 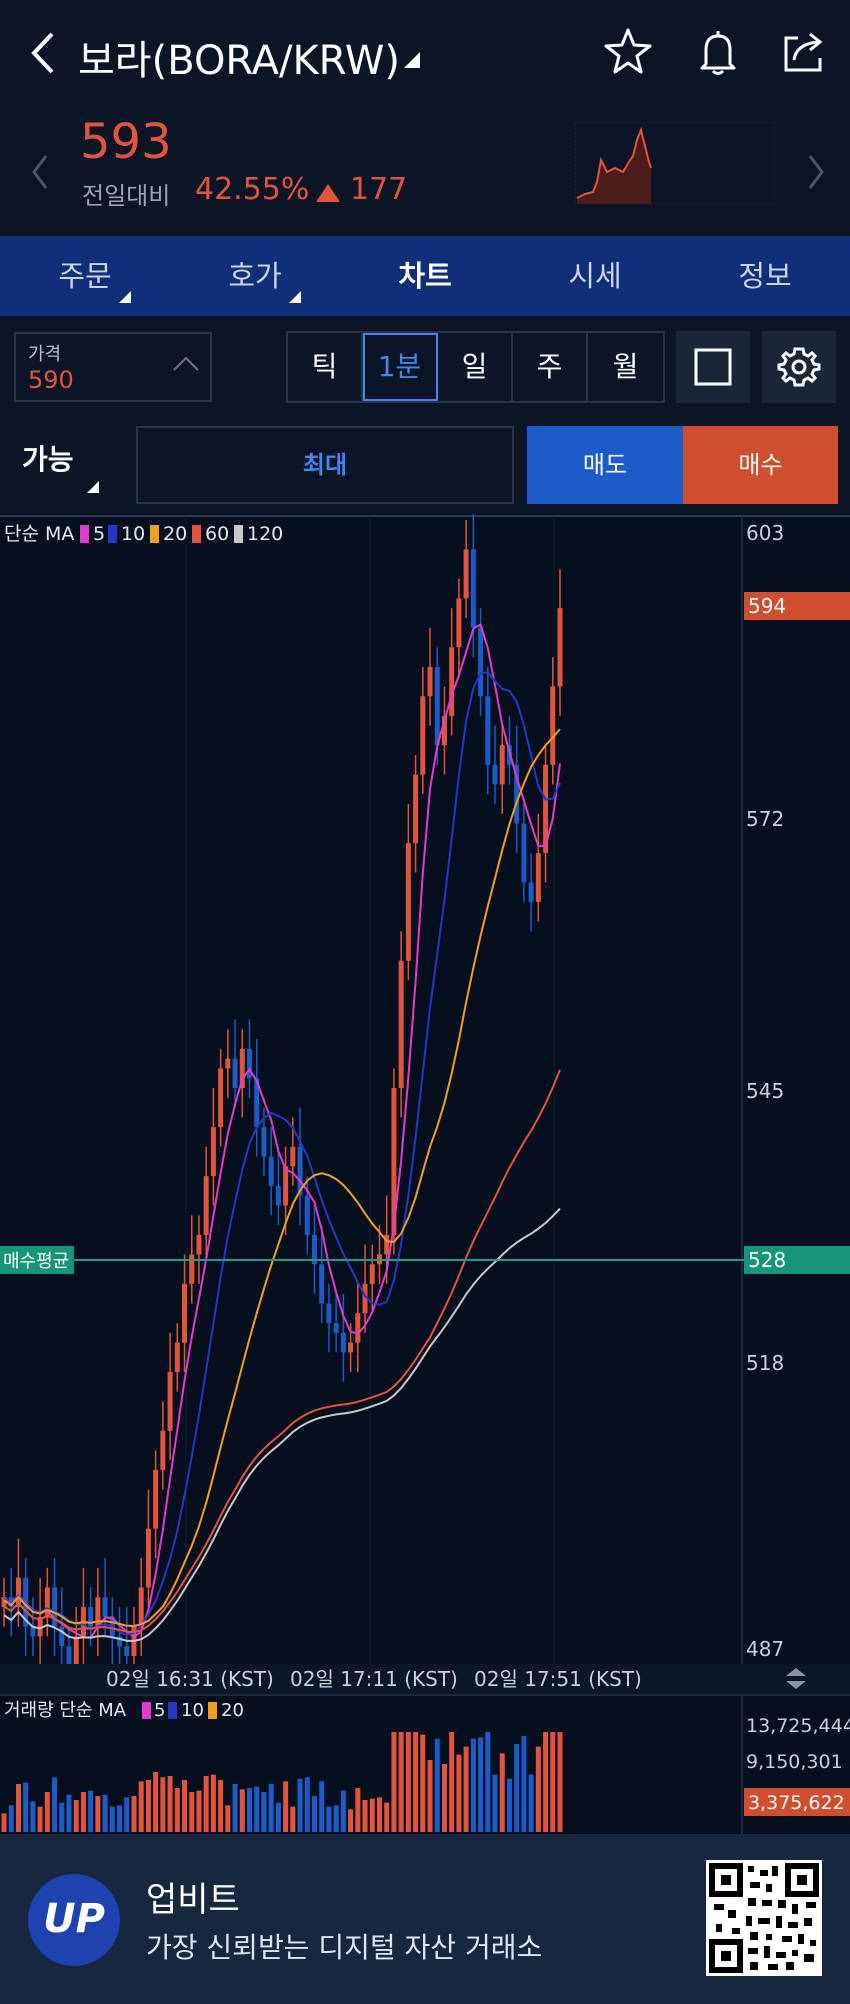 I want to click on tab-chart: 차트, so click(x=425, y=276).